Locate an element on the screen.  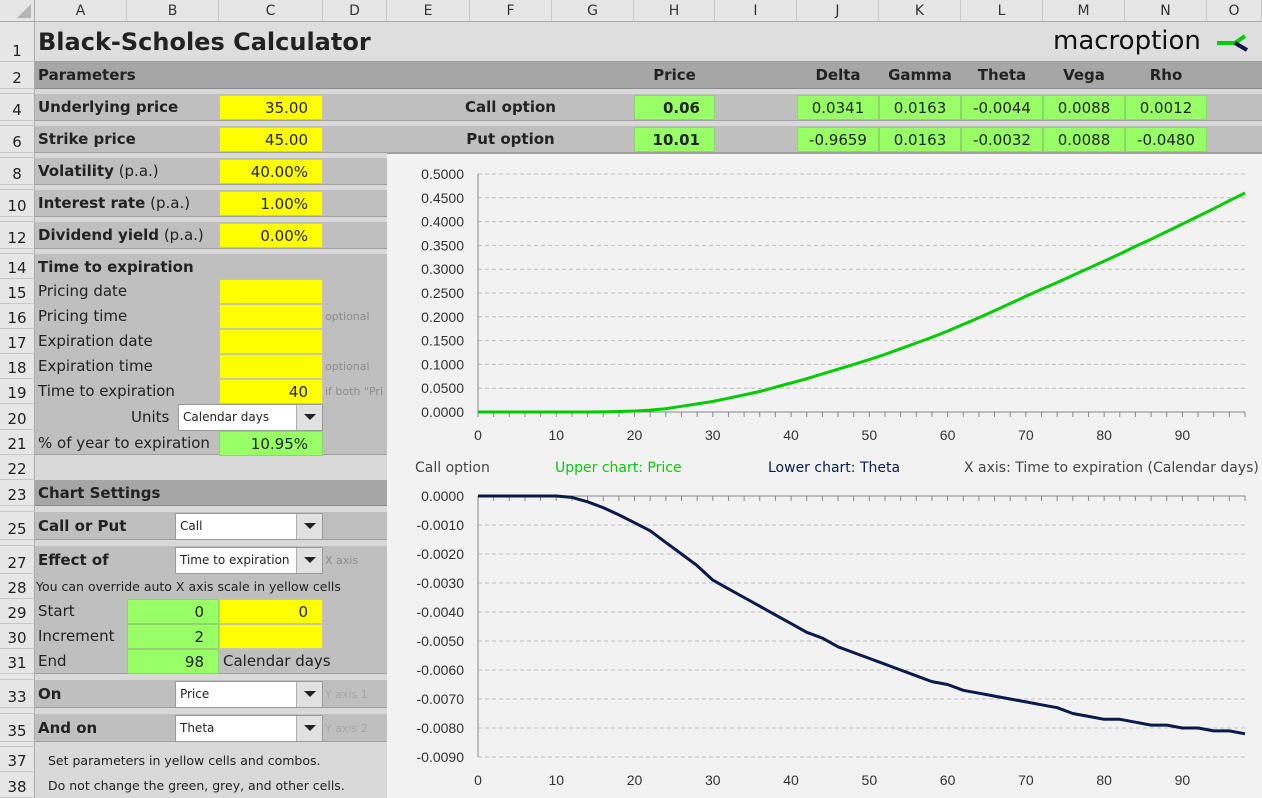
y-tick-label: 0.2500 is located at coordinates (442, 293).